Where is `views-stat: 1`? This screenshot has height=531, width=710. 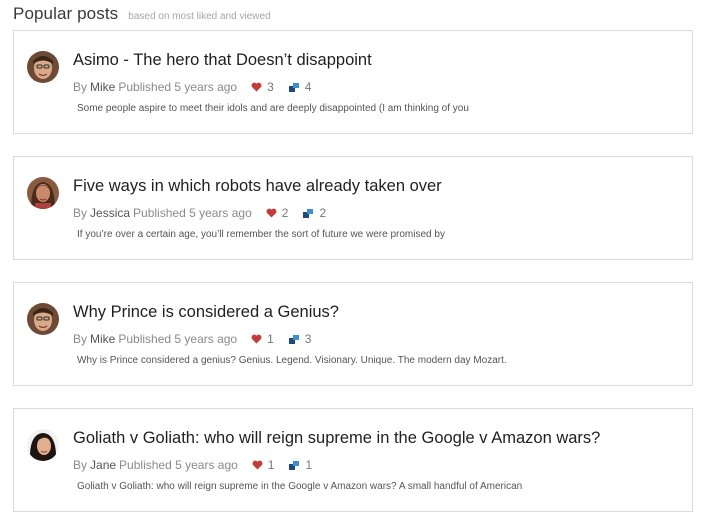
views-stat: 1 is located at coordinates (300, 465).